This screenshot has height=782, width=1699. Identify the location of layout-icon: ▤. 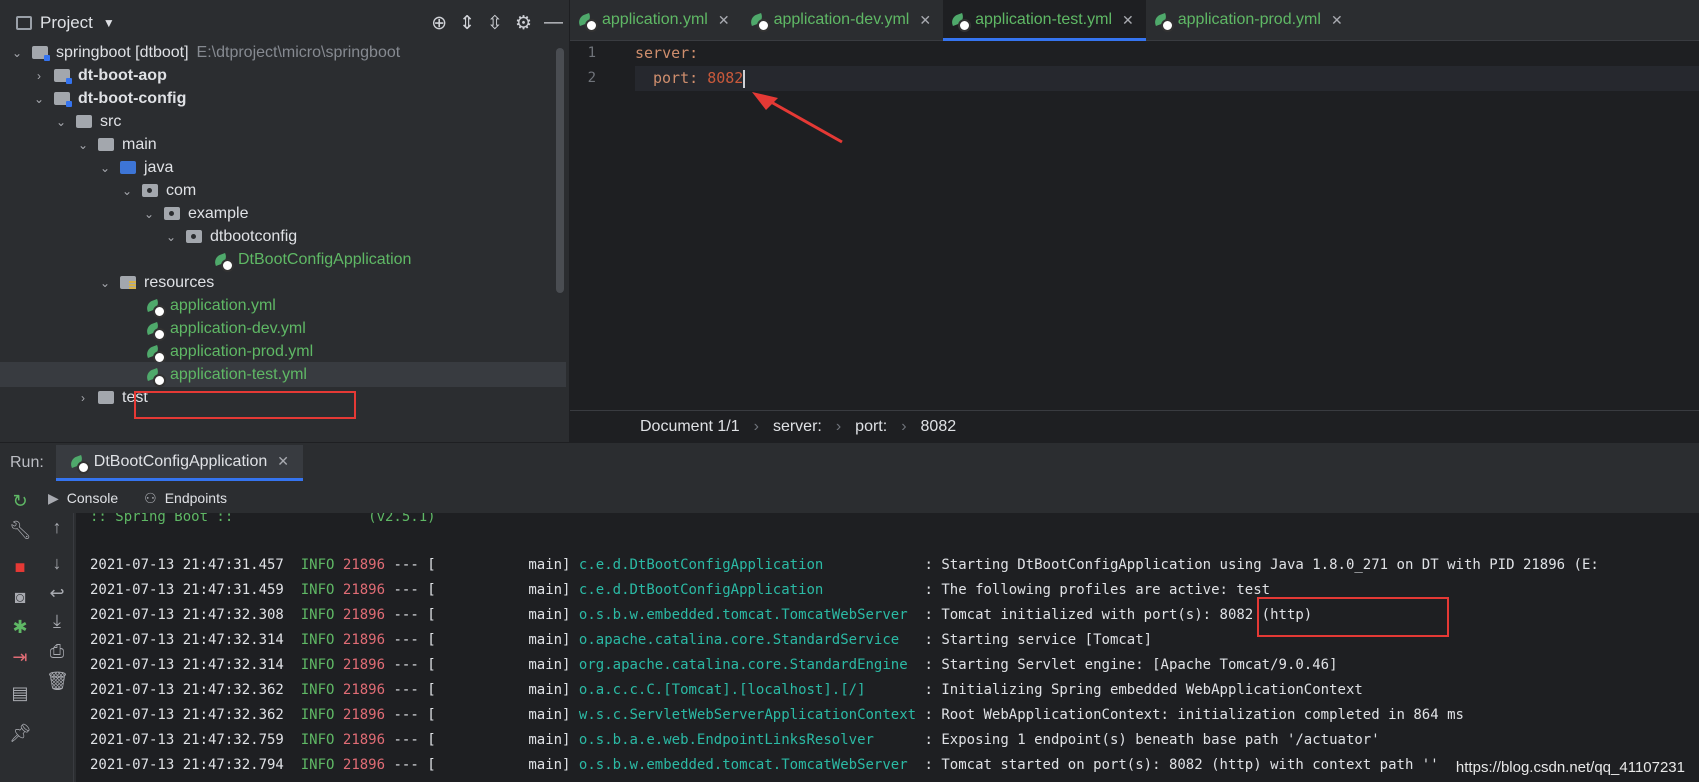
(20, 693).